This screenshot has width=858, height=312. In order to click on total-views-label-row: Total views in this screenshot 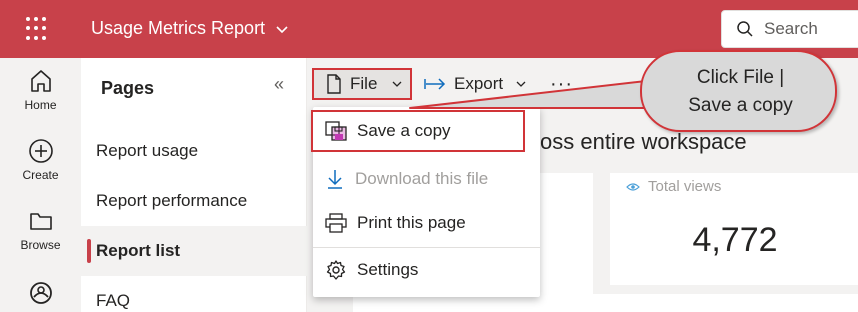, I will do `click(673, 186)`.